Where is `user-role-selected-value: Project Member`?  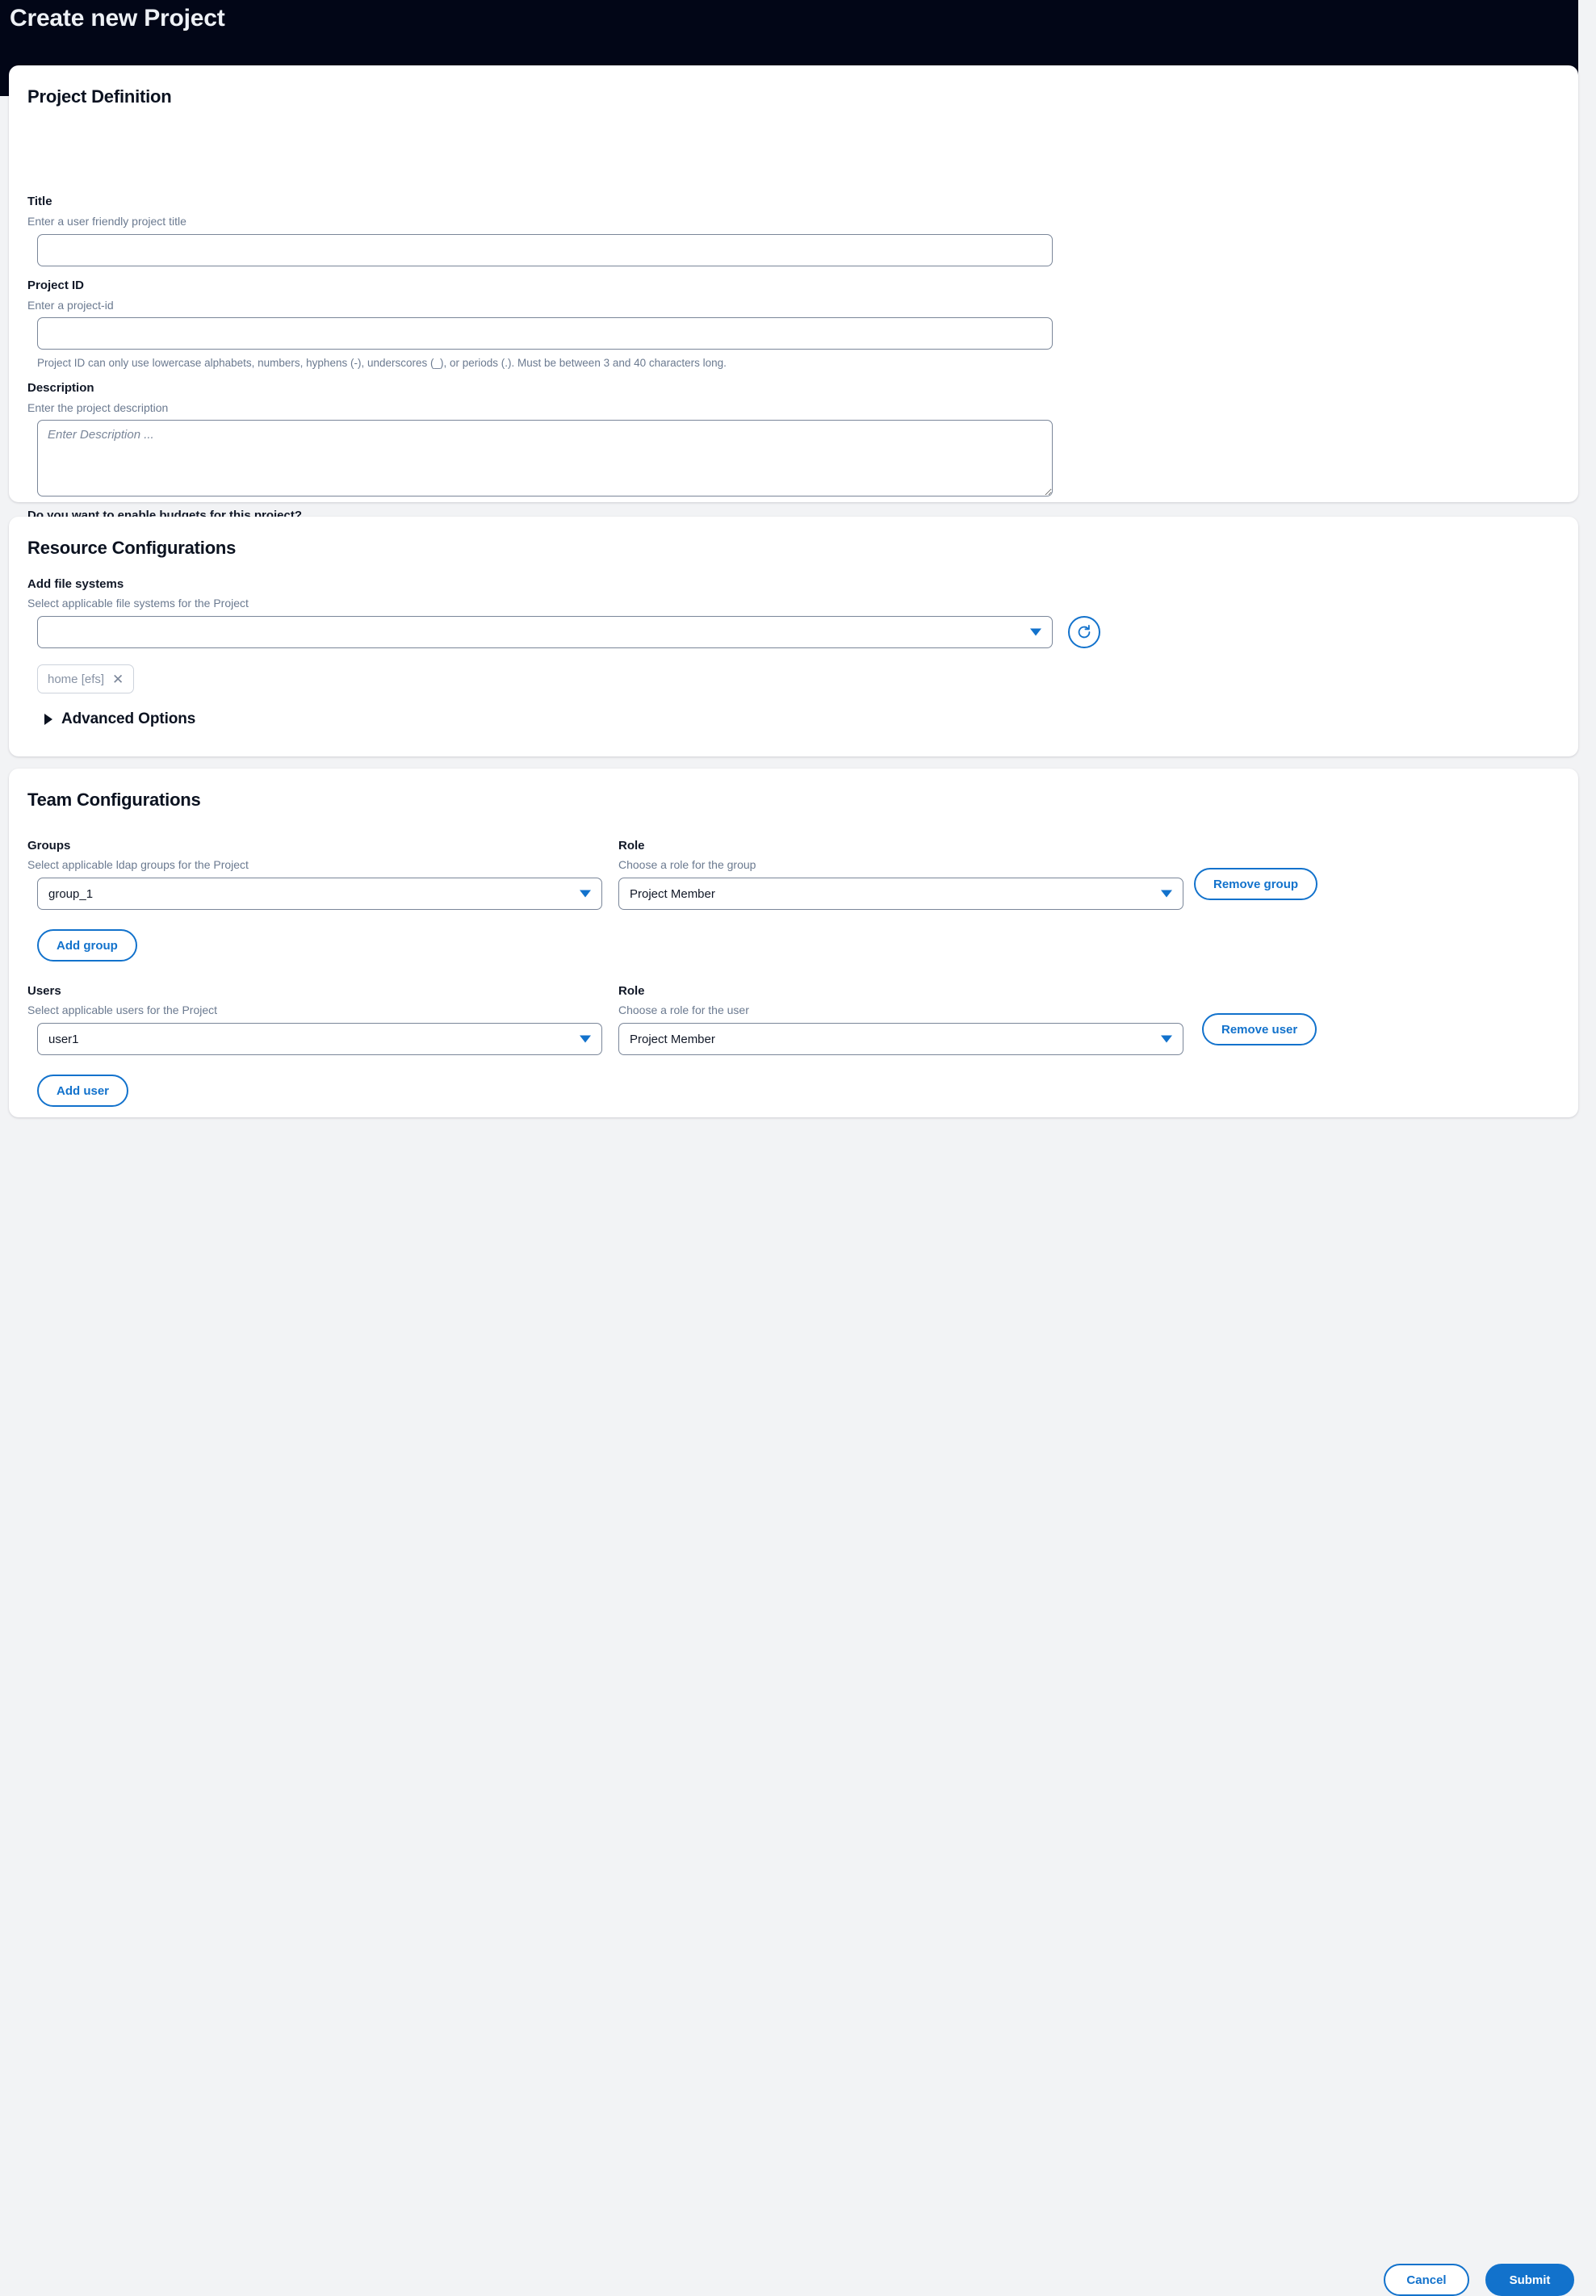
user-role-selected-value: Project Member is located at coordinates (672, 1039).